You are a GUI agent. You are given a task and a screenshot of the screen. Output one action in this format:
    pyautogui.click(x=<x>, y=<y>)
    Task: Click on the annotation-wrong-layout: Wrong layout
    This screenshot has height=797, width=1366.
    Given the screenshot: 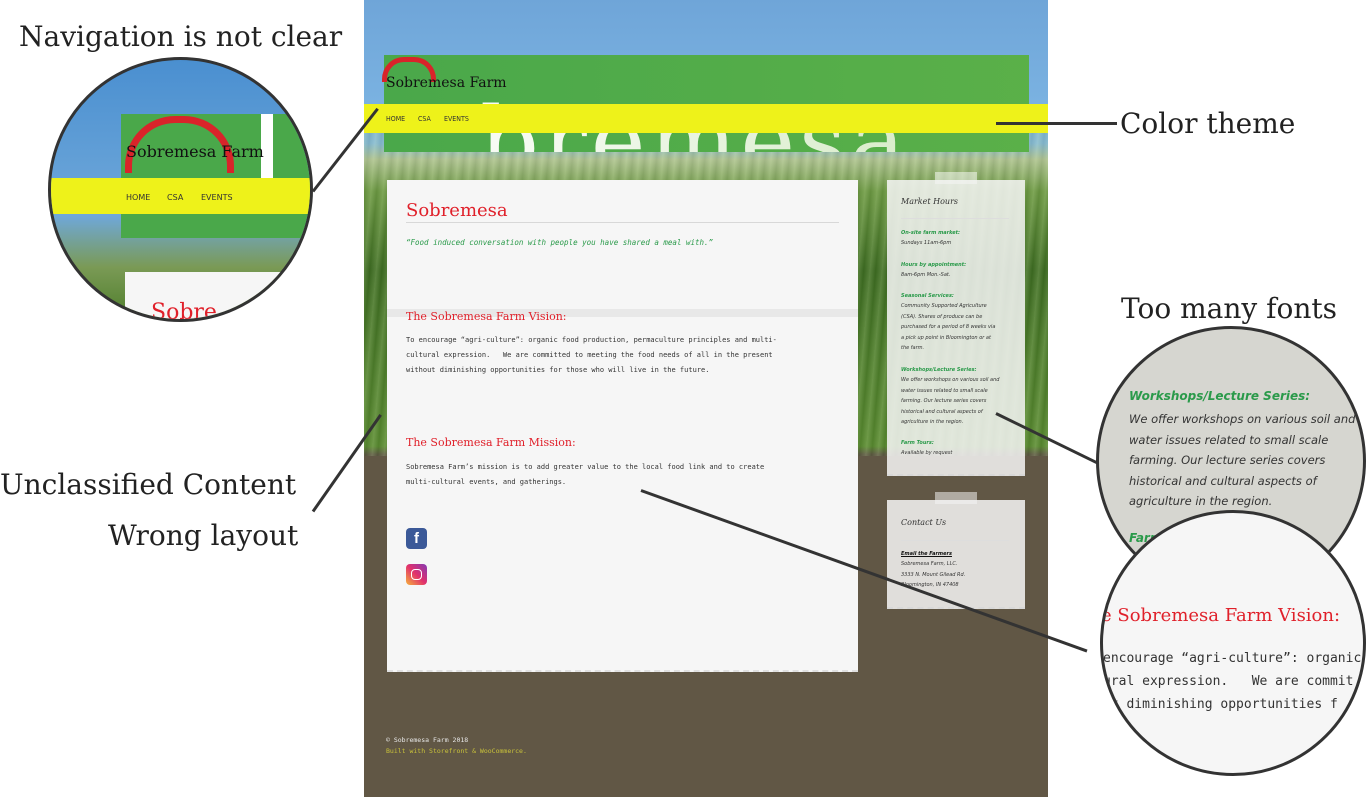 What is the action you would take?
    pyautogui.click(x=203, y=535)
    